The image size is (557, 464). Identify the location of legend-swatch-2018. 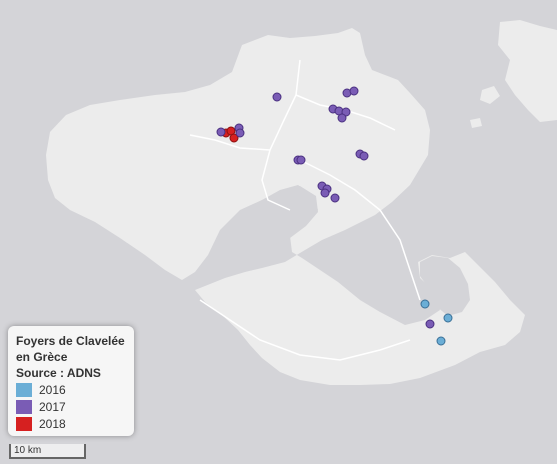
(24, 423).